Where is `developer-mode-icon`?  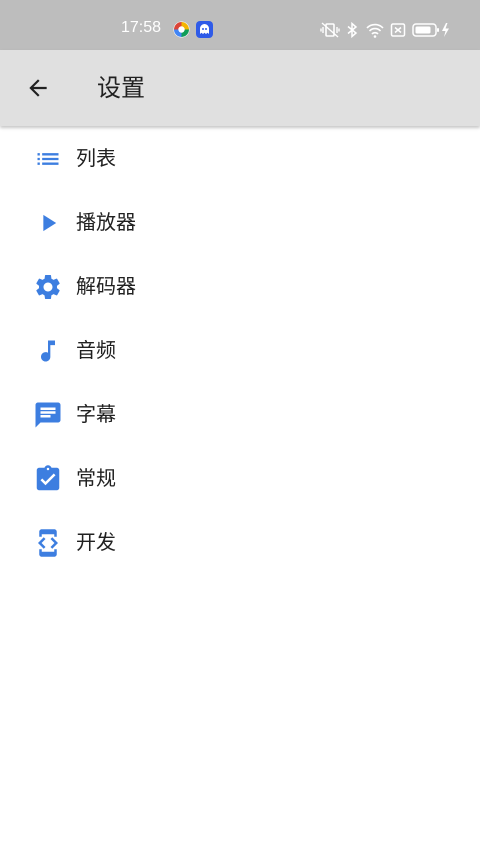
developer-mode-icon is located at coordinates (48, 543).